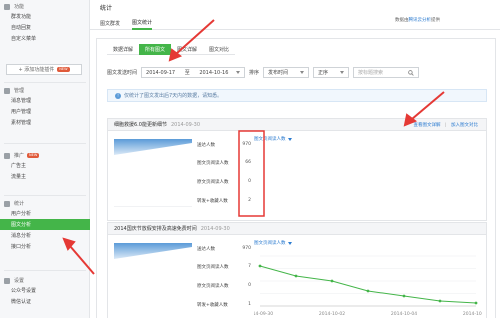 This screenshot has width=500, height=318. I want to click on tab-data-detail: 数据详解, so click(123, 49).